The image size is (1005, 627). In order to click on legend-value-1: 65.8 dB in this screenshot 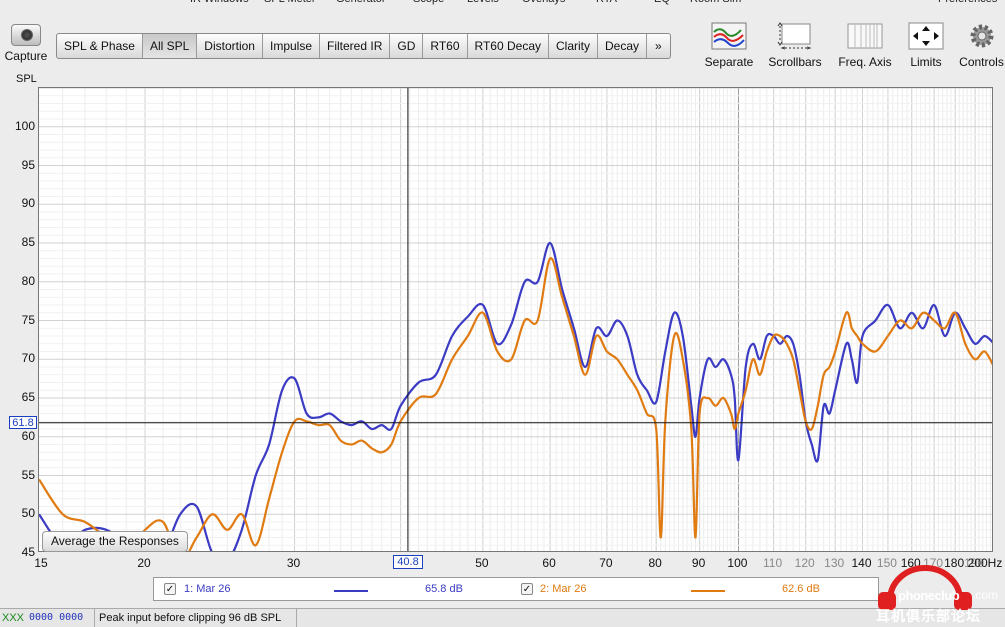, I will do `click(444, 589)`.